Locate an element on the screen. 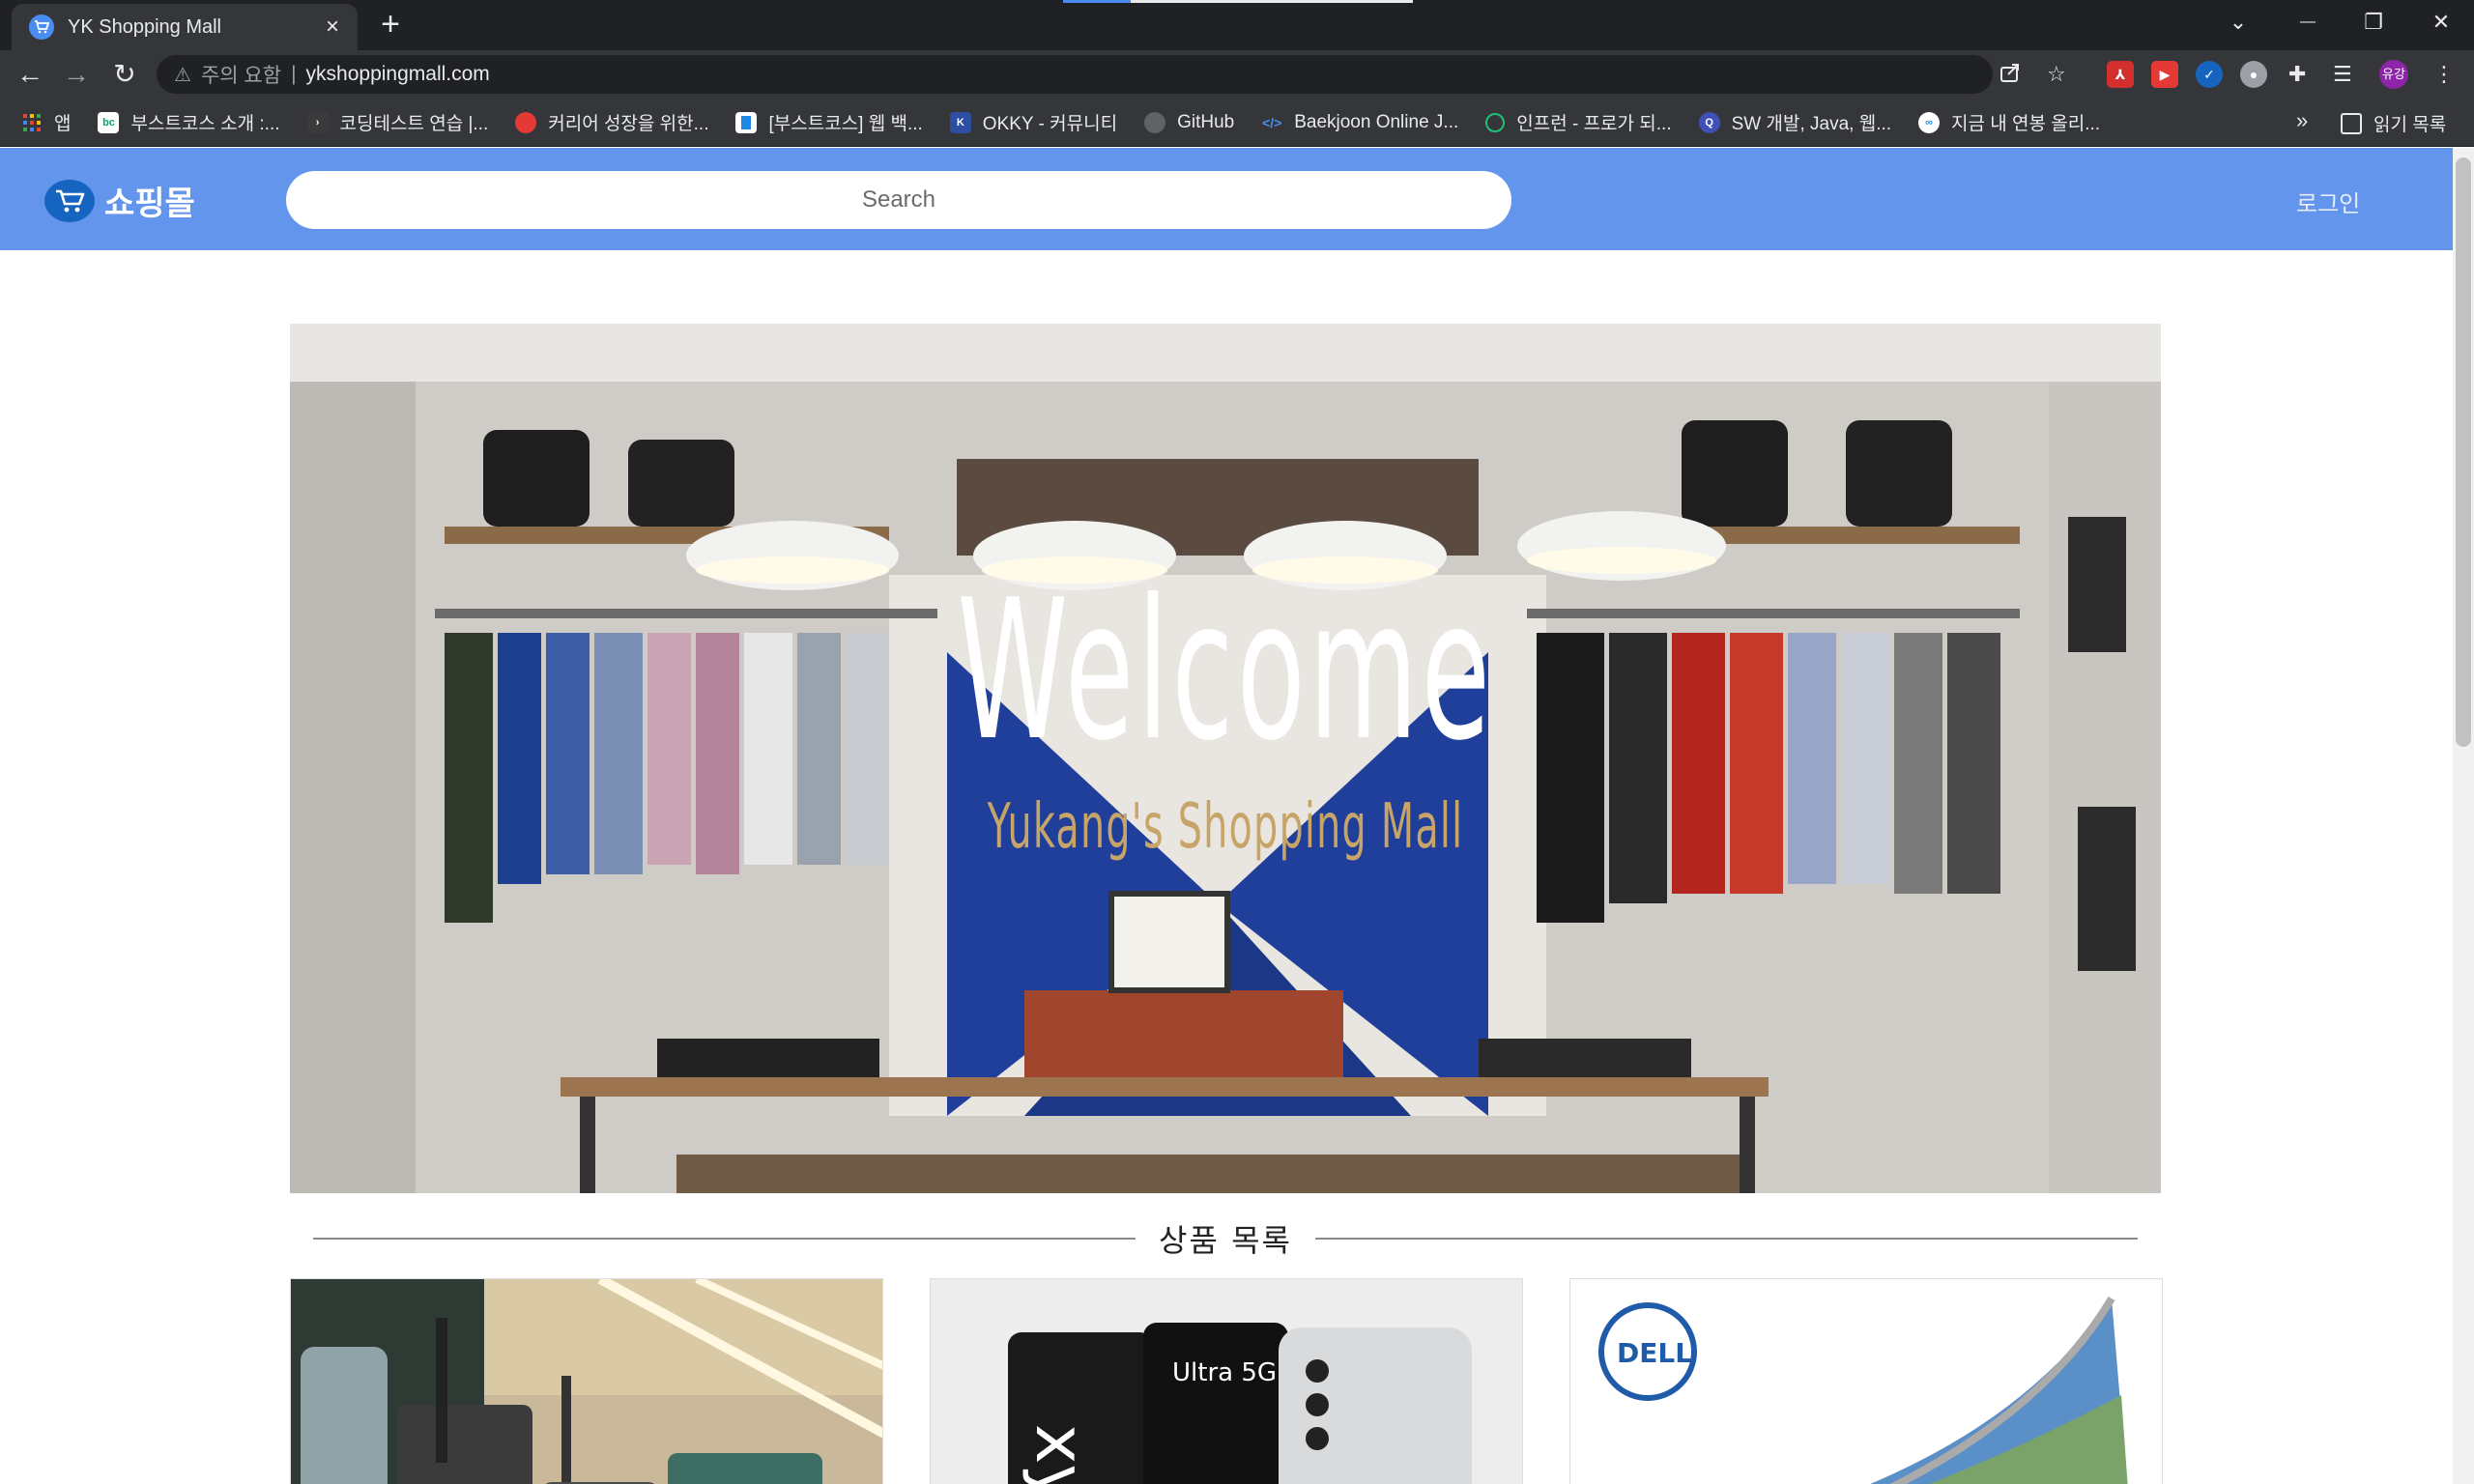 The width and height of the screenshot is (2474, 1484). dell-curved-monitor-photo: DELL is located at coordinates (1866, 1381).